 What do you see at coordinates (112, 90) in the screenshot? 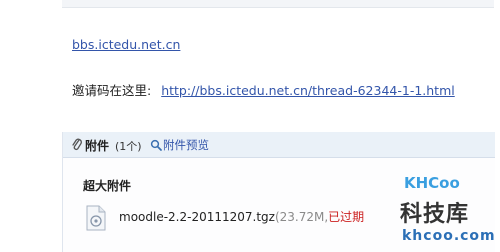
I see `invite-label: 邀请码在这里:` at bounding box center [112, 90].